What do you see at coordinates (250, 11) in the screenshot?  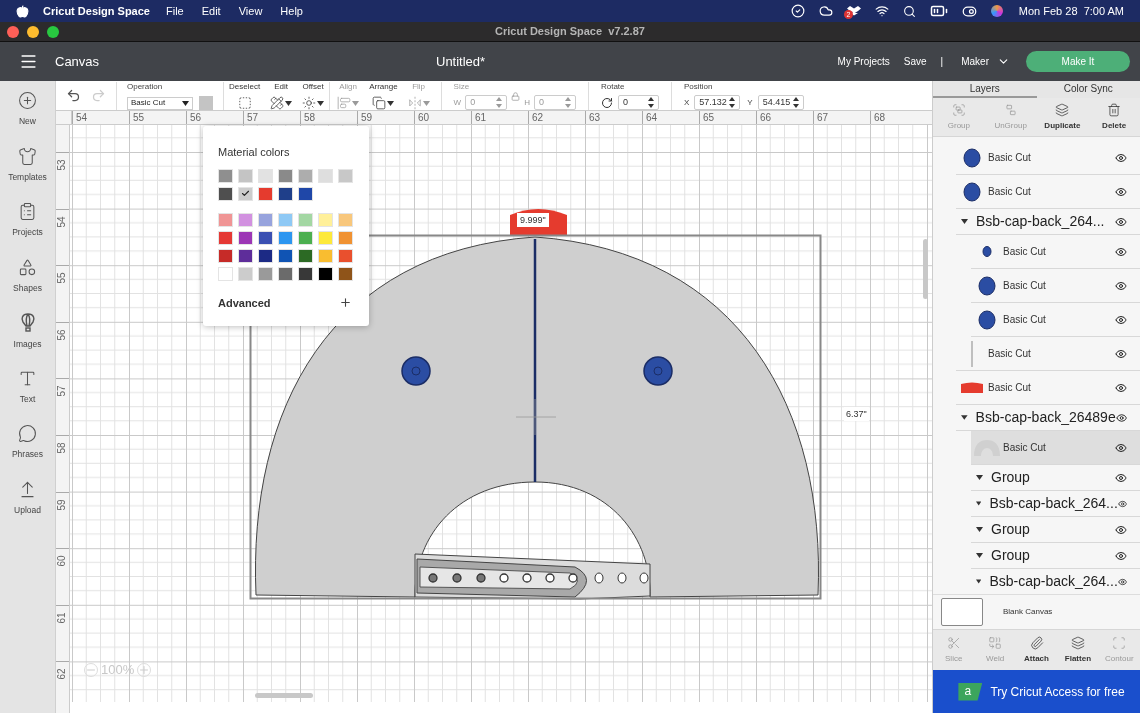 I see `menu-item: View` at bounding box center [250, 11].